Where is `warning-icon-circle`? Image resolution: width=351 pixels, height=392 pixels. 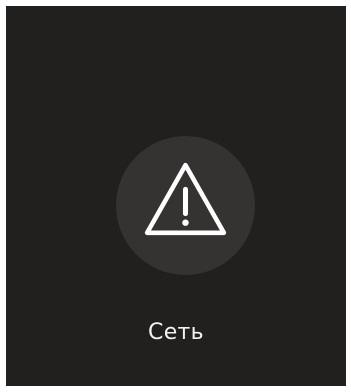 warning-icon-circle is located at coordinates (185, 205).